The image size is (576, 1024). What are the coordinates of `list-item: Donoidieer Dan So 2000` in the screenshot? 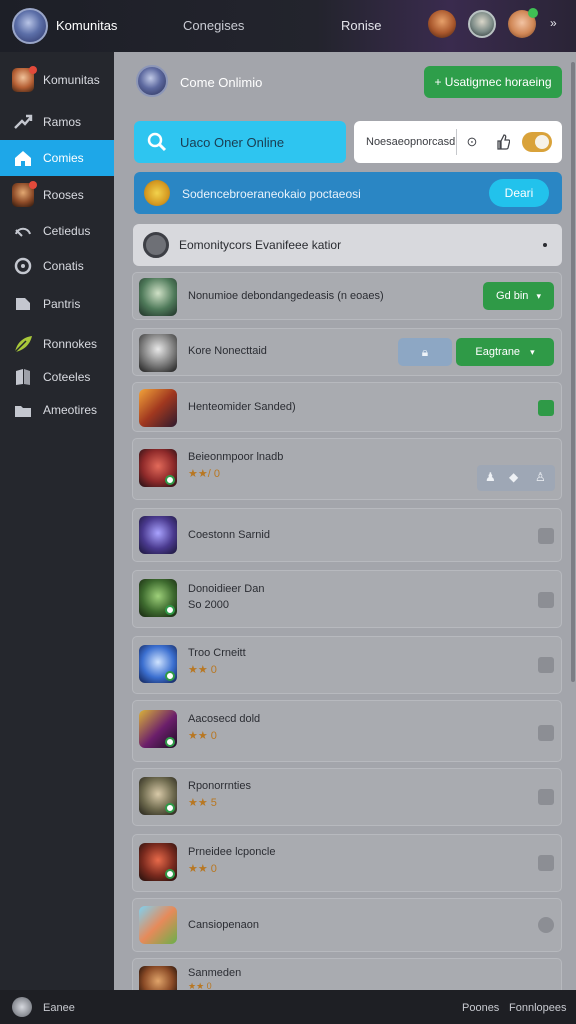 It's located at (347, 599).